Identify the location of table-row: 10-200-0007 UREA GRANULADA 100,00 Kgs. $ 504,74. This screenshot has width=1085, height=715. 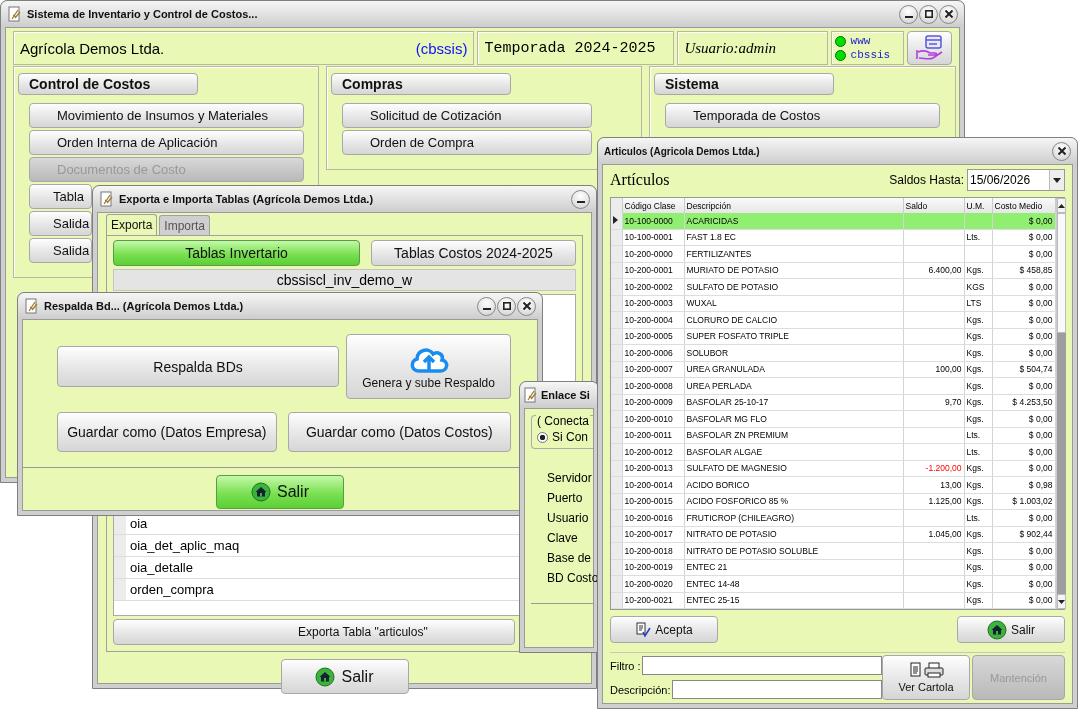
(833, 369).